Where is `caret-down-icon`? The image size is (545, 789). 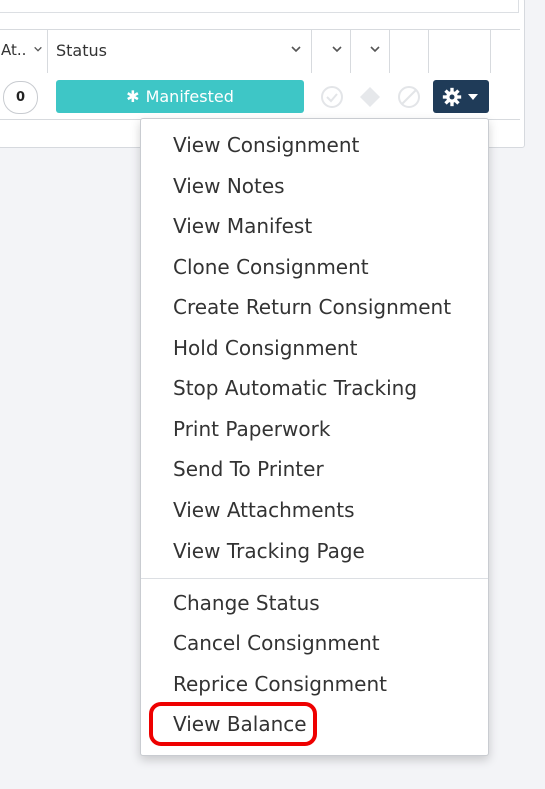
caret-down-icon is located at coordinates (473, 97).